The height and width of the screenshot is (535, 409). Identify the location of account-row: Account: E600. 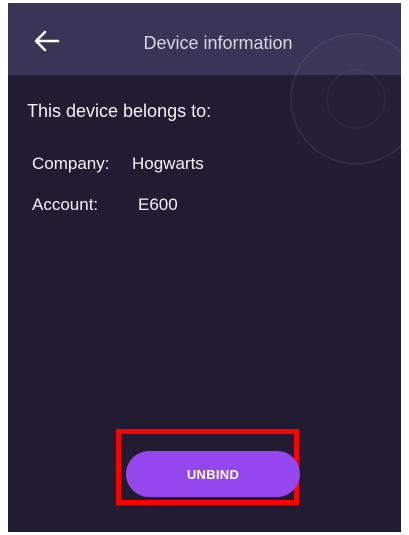
(105, 205).